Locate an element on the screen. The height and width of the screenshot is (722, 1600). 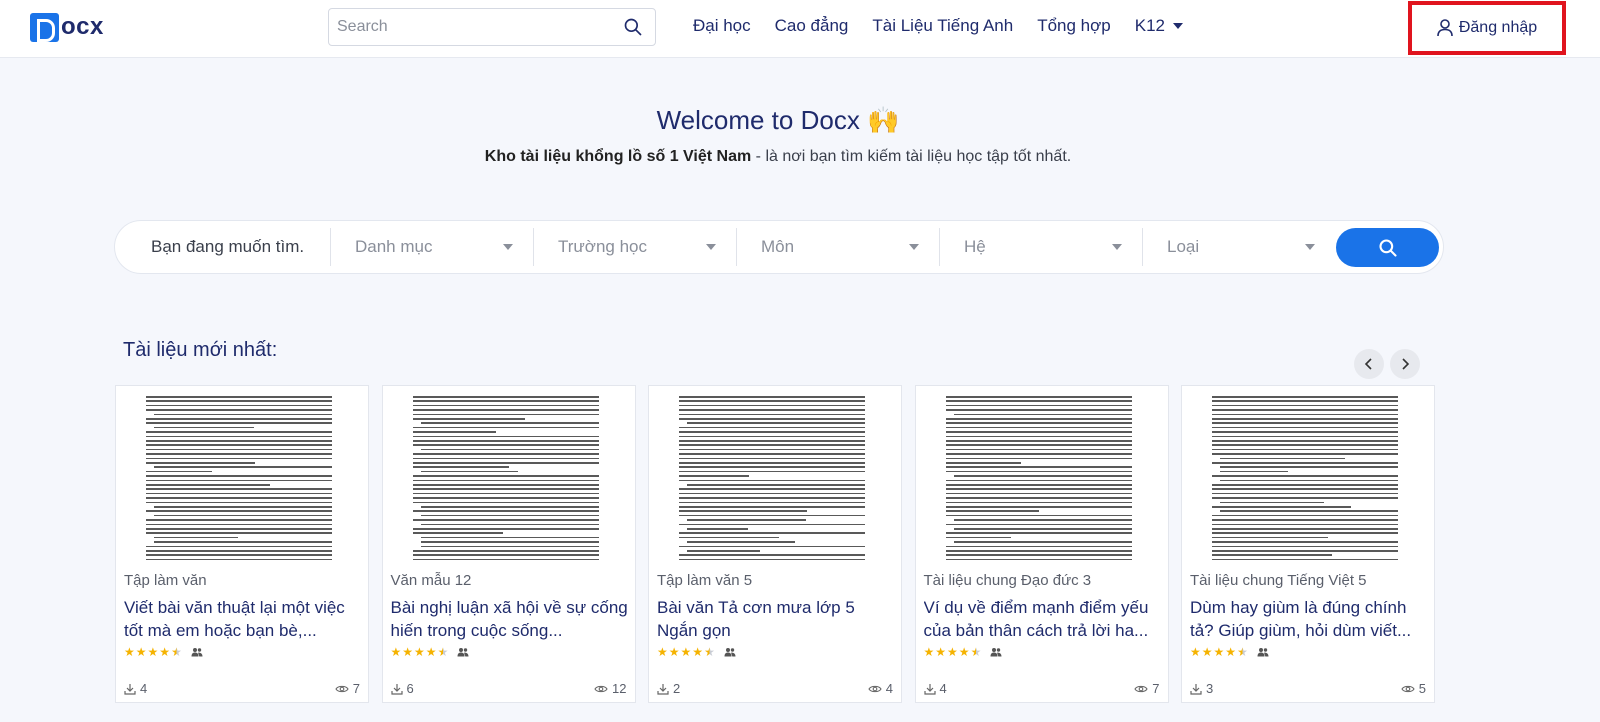
header-search-input is located at coordinates (469, 27).